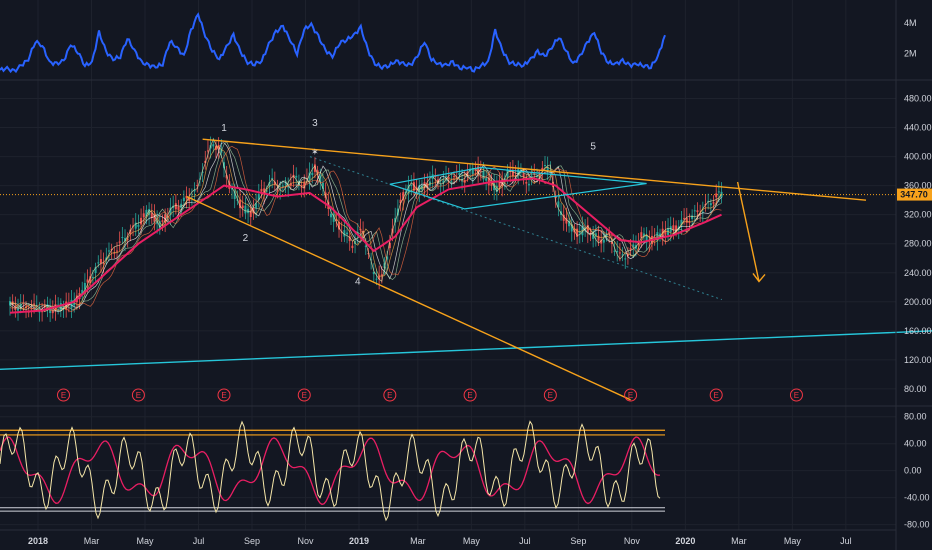 The width and height of the screenshot is (932, 550). What do you see at coordinates (915, 417) in the screenshot?
I see `oscillator-tick-label: 80.00` at bounding box center [915, 417].